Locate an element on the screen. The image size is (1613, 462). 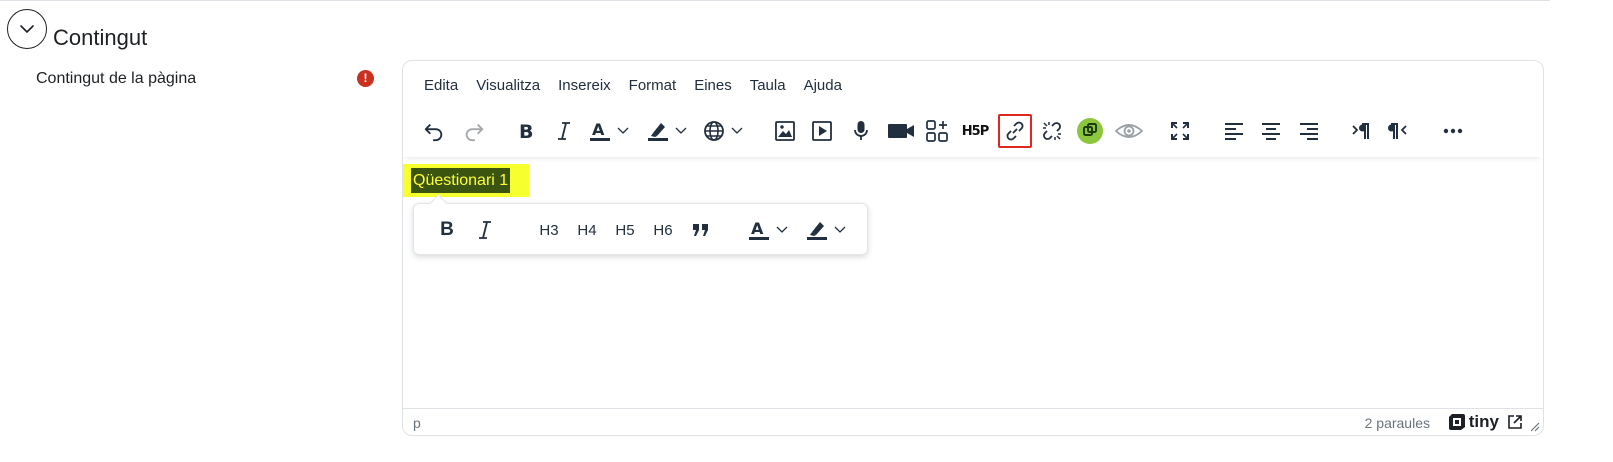
menu-table: Taula is located at coordinates (768, 85).